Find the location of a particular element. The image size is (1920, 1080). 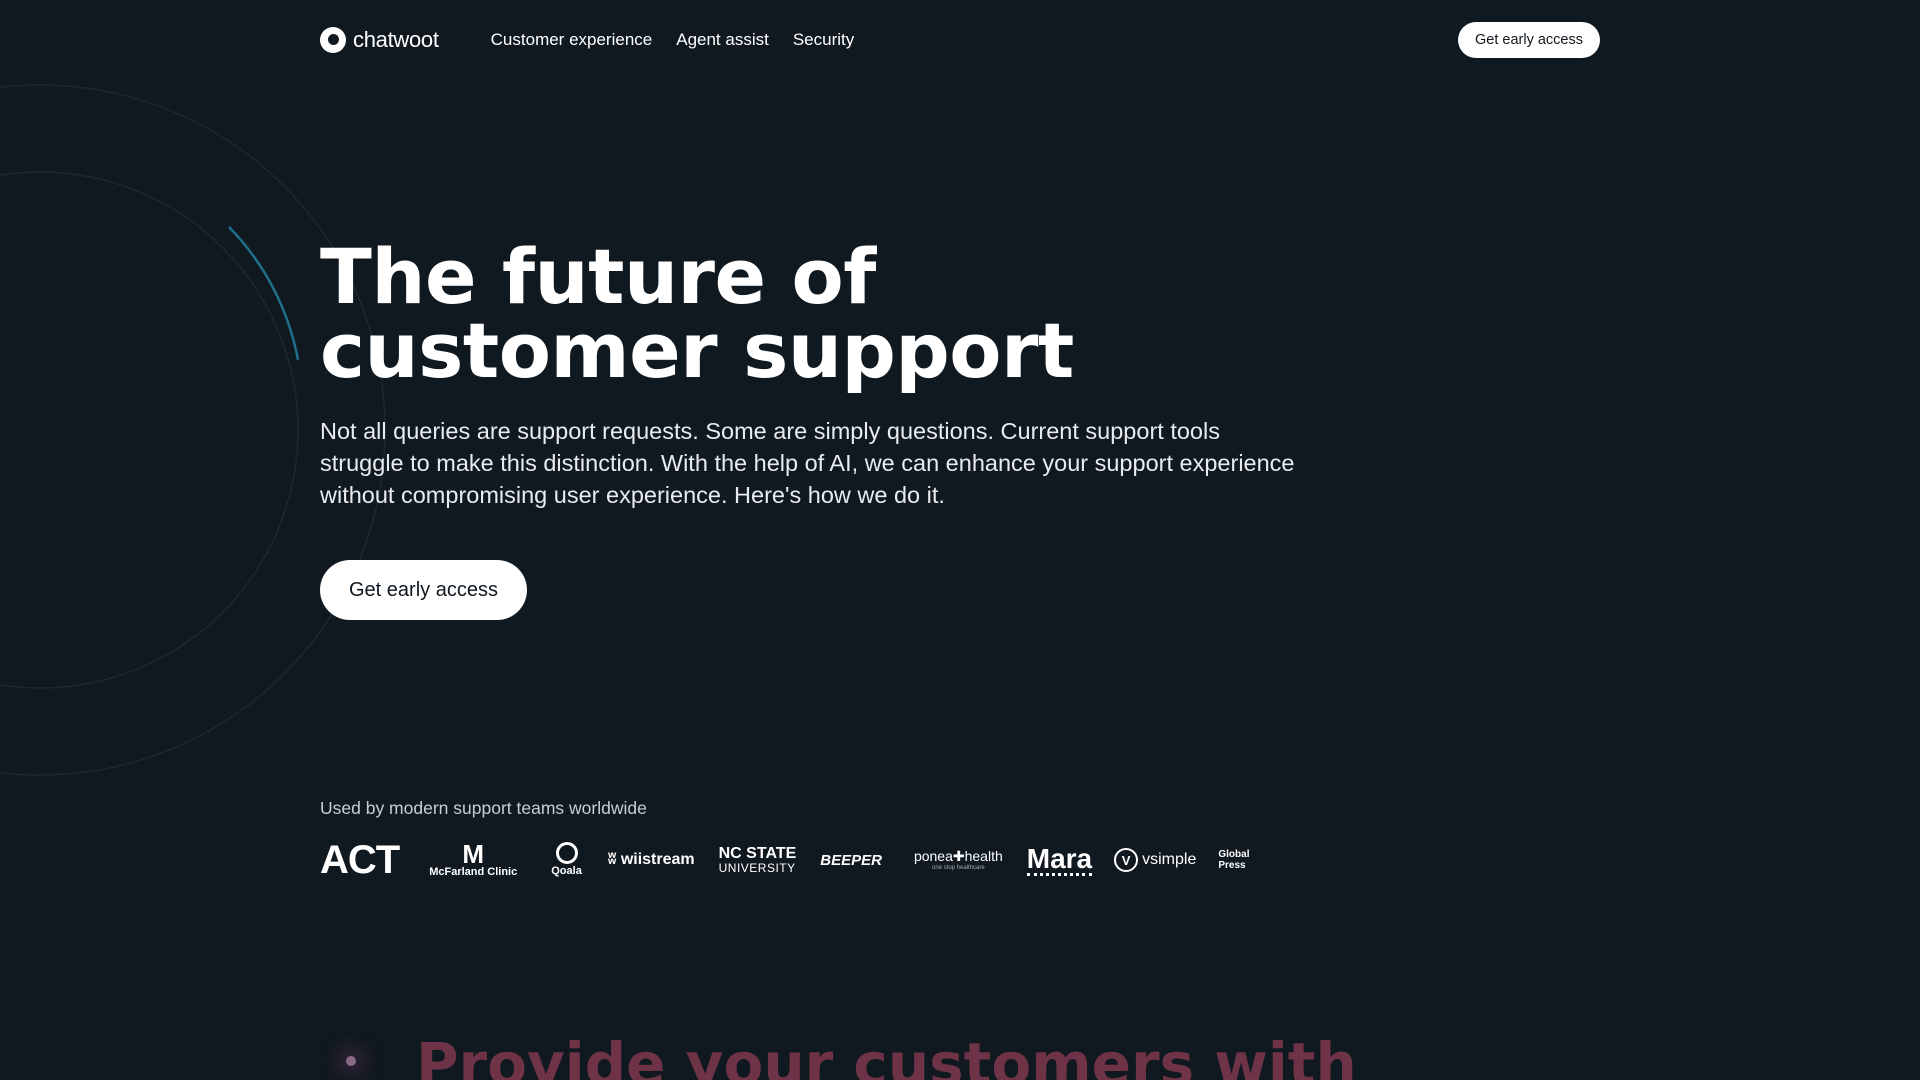

nav-get-early-access-button: Get early access is located at coordinates (1529, 40).